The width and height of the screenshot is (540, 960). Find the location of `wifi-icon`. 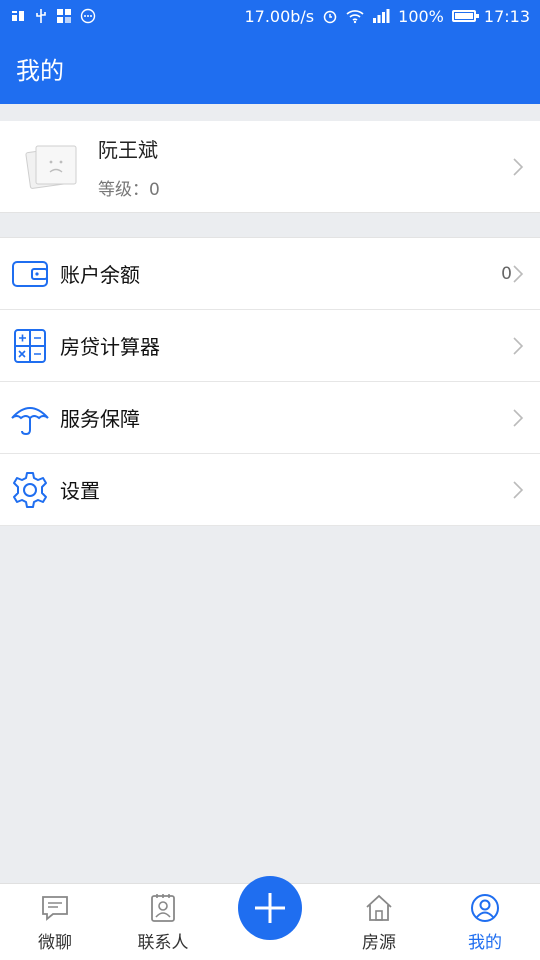

wifi-icon is located at coordinates (355, 17).